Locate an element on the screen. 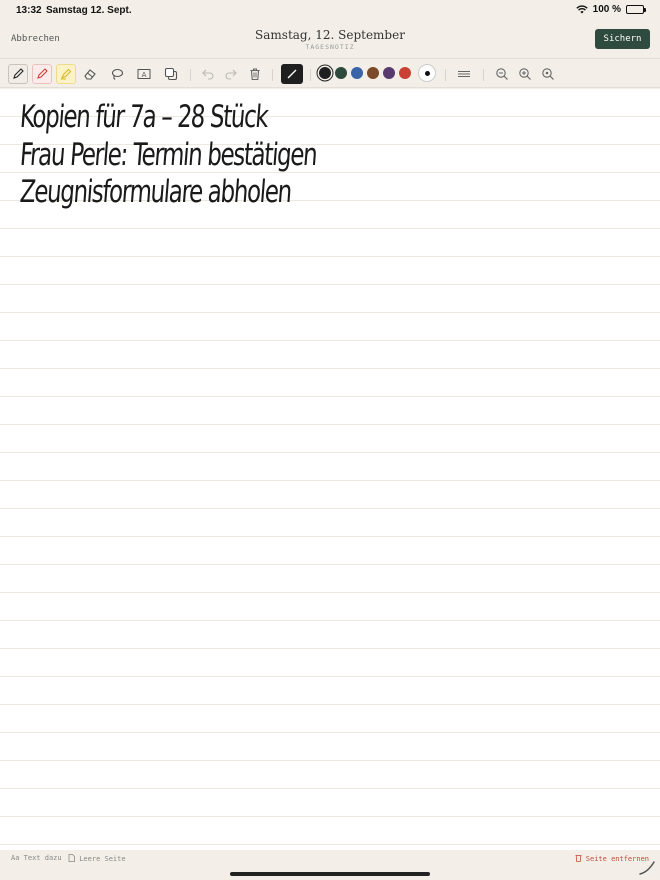 The height and width of the screenshot is (880, 660). shapes-icon is located at coordinates (171, 74).